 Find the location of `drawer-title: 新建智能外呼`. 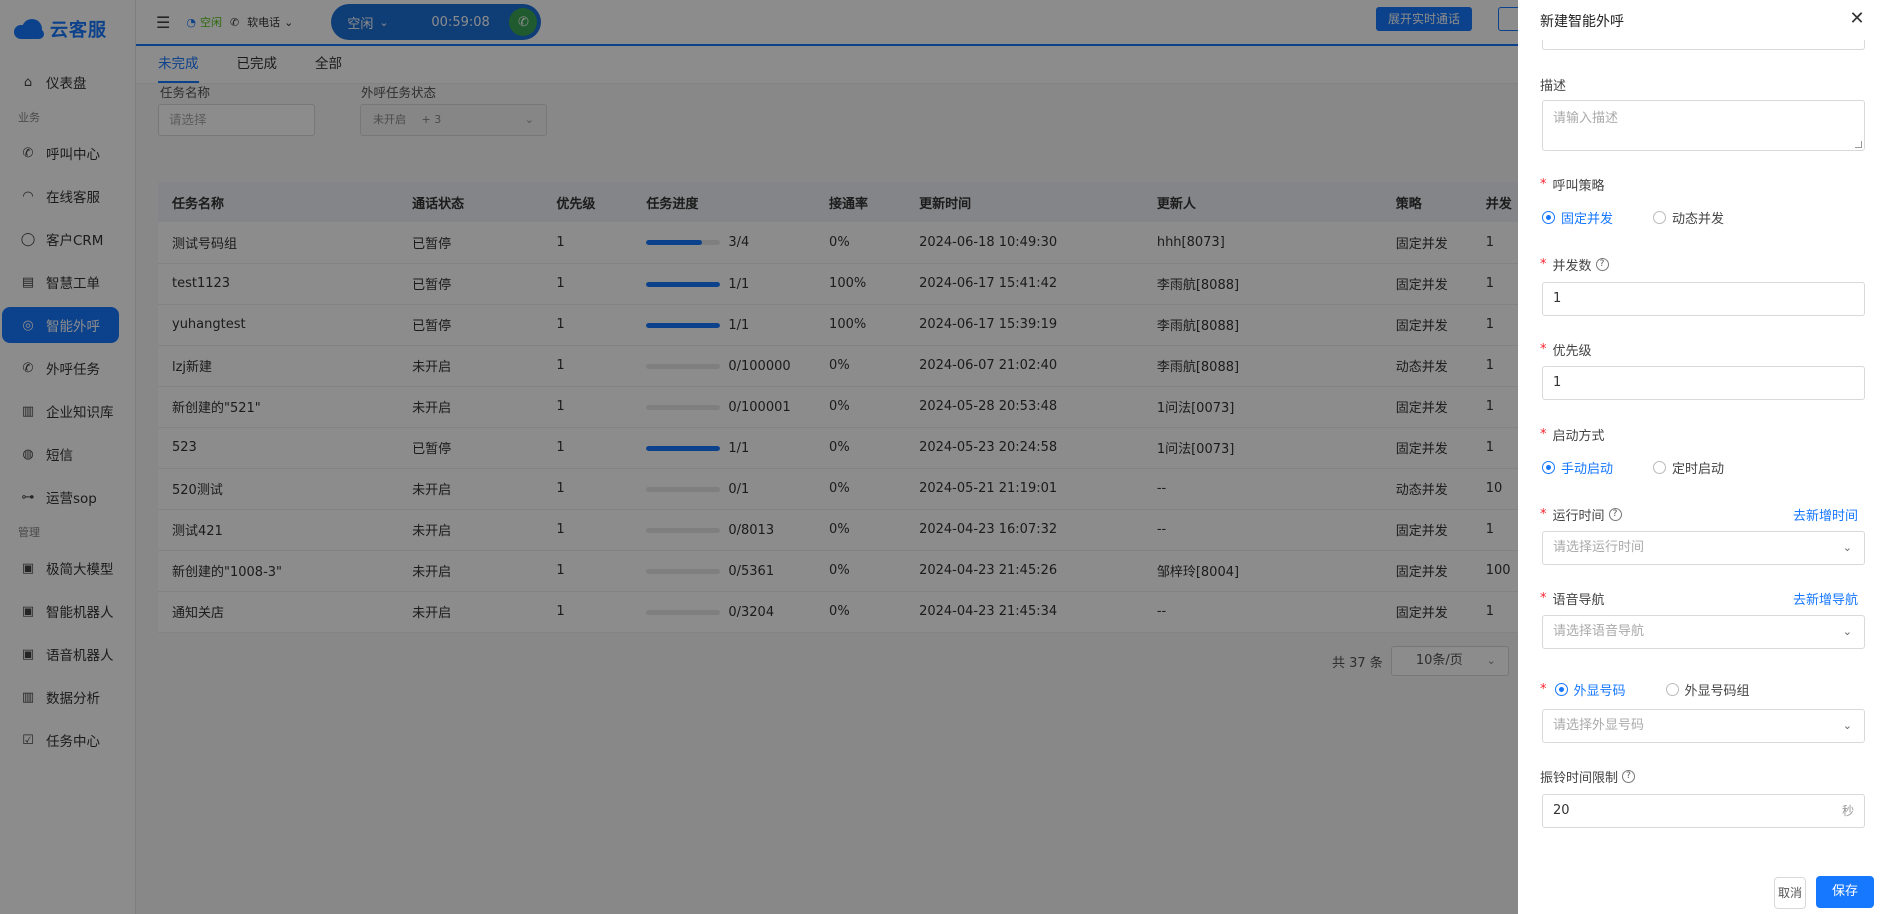

drawer-title: 新建智能外呼 is located at coordinates (1582, 22).